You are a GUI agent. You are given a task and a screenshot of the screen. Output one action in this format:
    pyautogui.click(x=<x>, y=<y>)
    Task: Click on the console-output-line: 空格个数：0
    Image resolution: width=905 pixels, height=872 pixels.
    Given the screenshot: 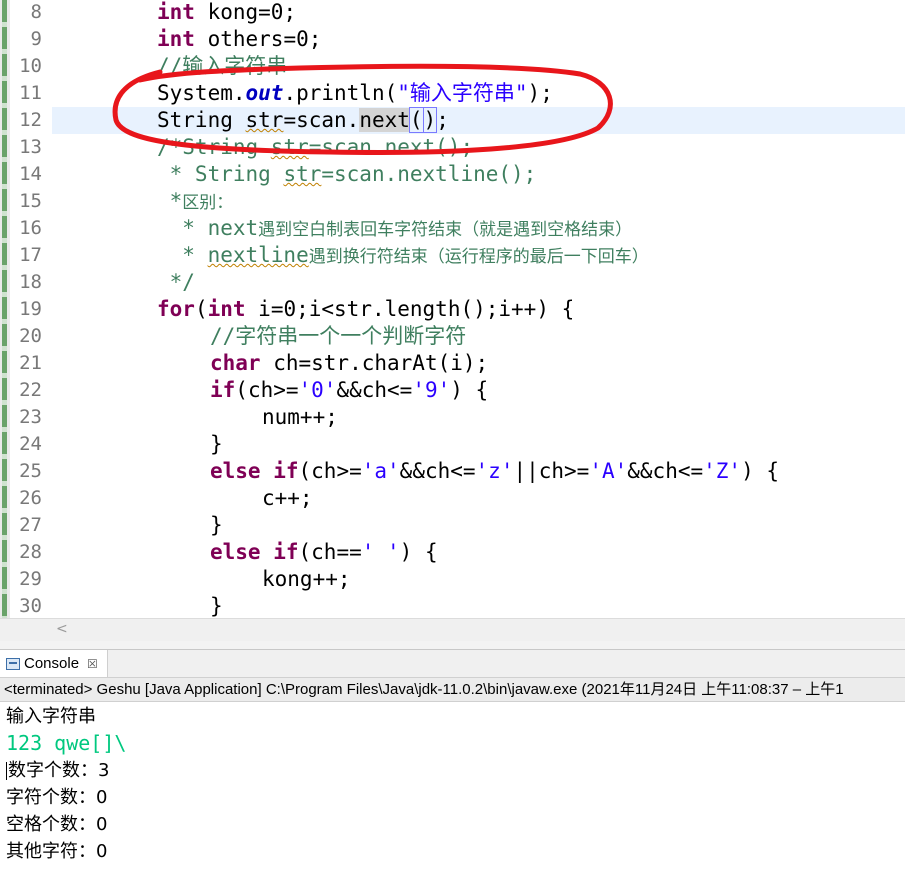 What is the action you would take?
    pyautogui.click(x=57, y=824)
    